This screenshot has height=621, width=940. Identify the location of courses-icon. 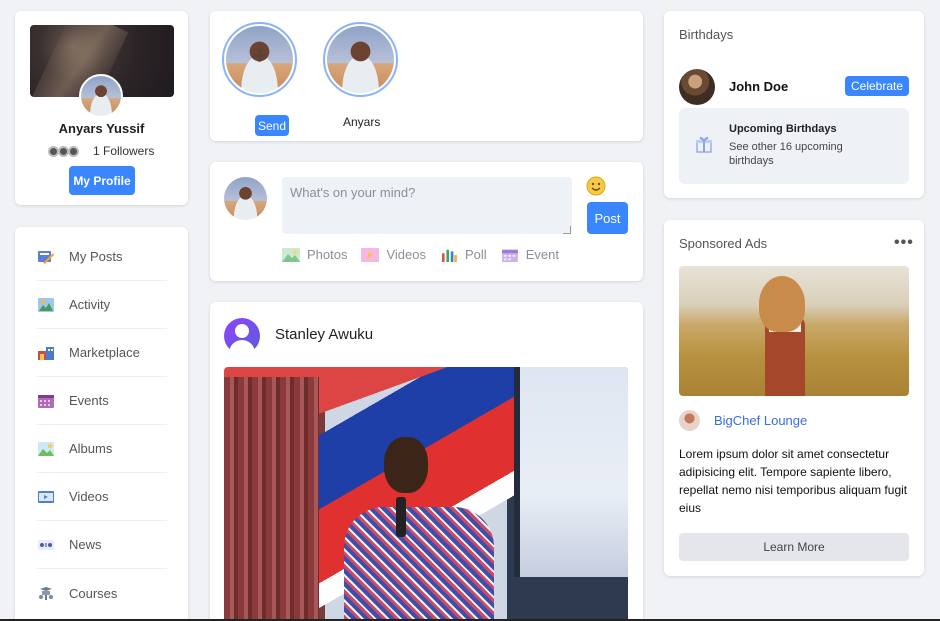
(46, 593).